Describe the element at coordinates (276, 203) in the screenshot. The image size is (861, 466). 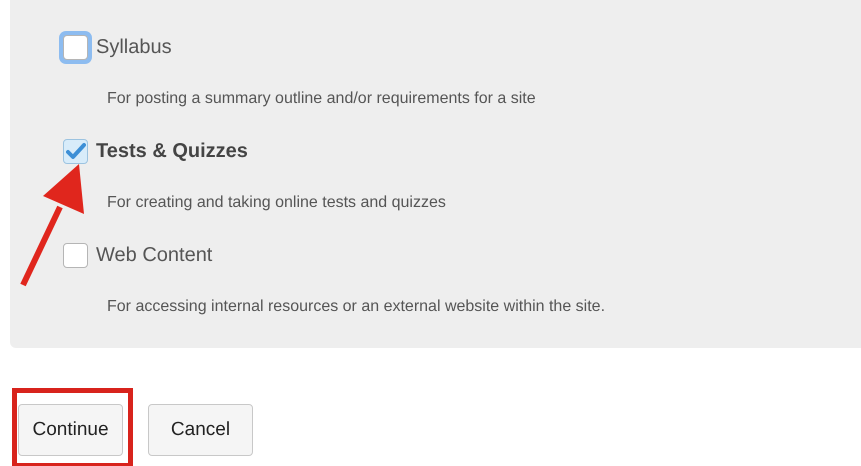
I see `tool-description: For creating and taking online tests and quizzes` at that location.